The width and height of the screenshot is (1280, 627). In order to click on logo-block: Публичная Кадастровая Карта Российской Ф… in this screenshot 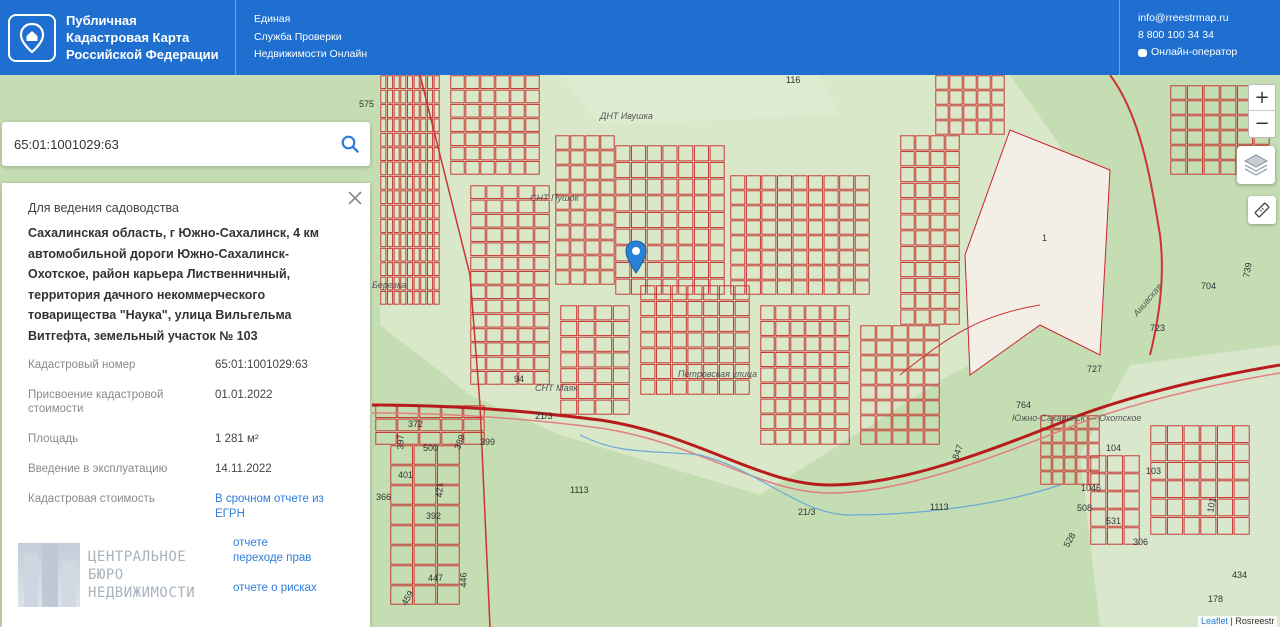, I will do `click(118, 37)`.